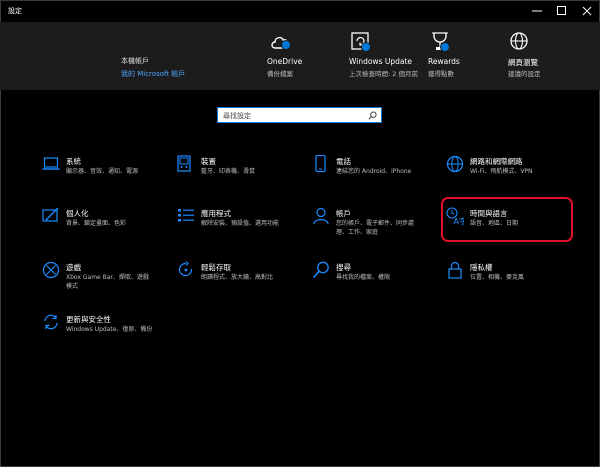 This screenshot has height=467, width=600. I want to click on category-subtitle: 背景、鎖定畫面、色彩, so click(96, 223).